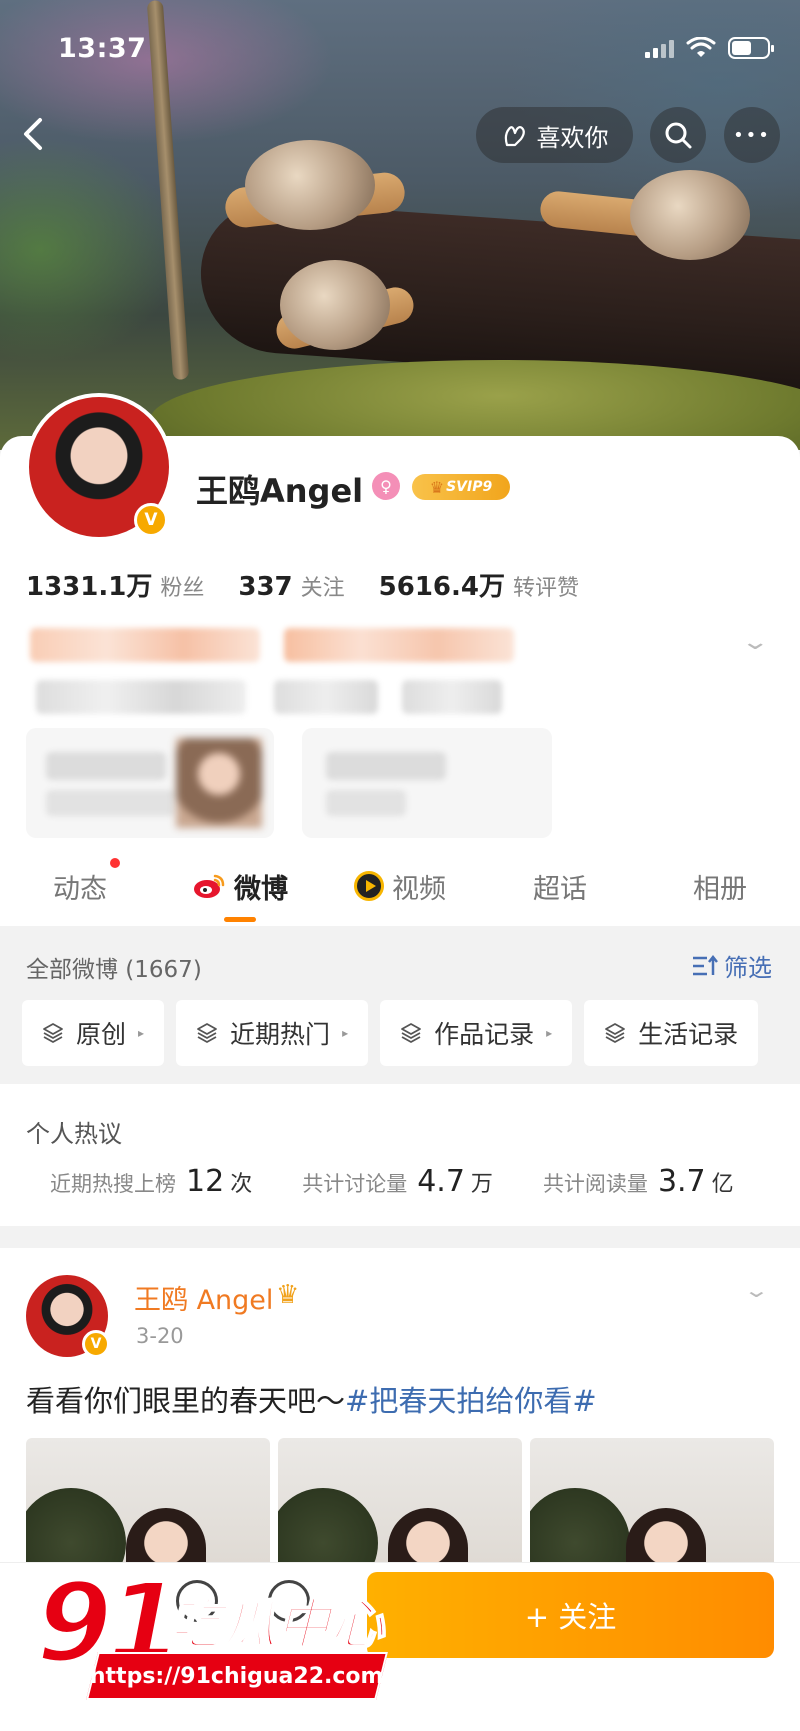  I want to click on cellular-signal-icon, so click(659, 48).